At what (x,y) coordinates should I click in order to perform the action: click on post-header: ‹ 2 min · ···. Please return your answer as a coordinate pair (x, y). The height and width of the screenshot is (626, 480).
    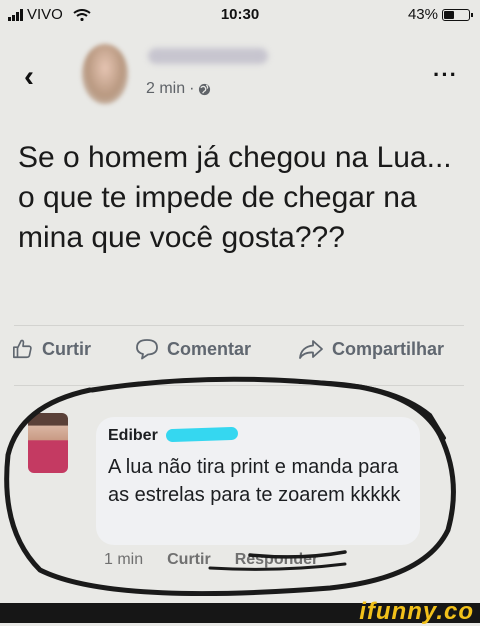
    Looking at the image, I should click on (240, 76).